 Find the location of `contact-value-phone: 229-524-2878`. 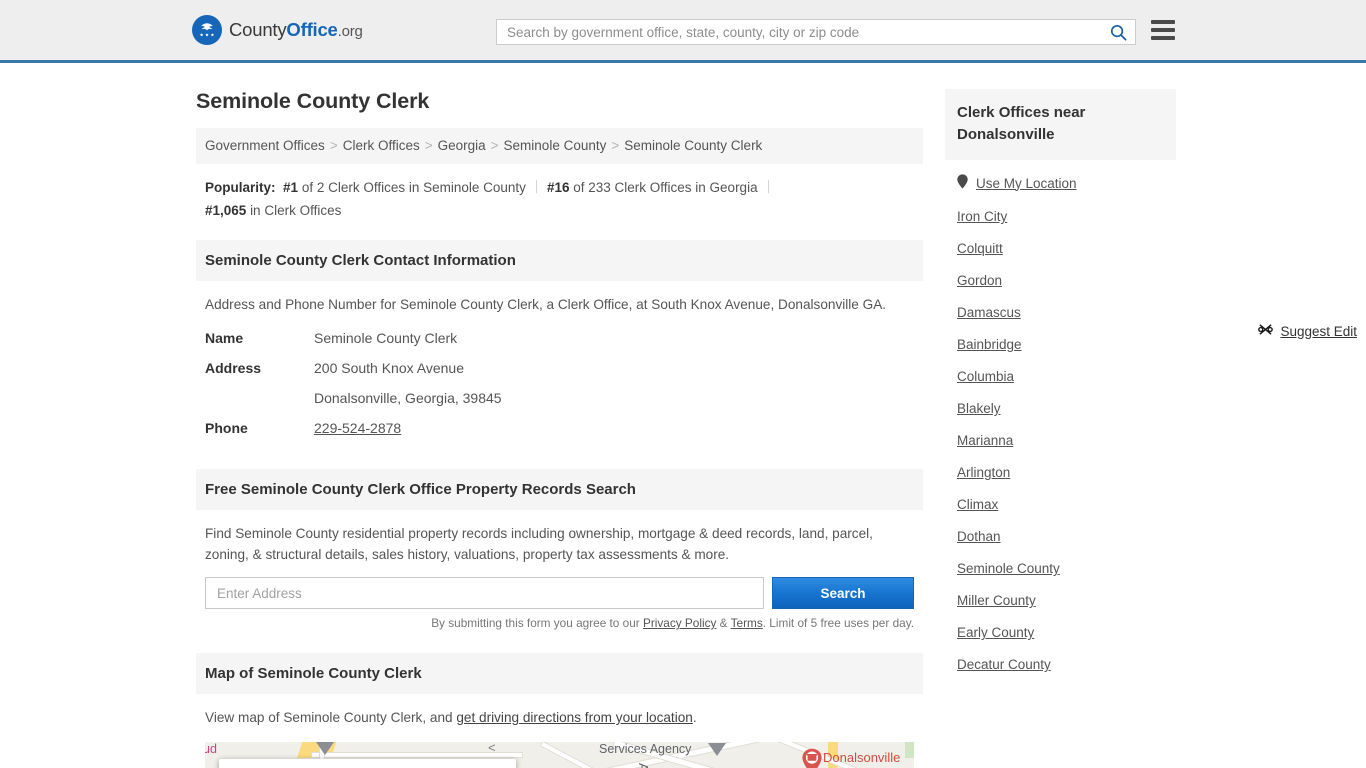

contact-value-phone: 229-524-2878 is located at coordinates (357, 428).